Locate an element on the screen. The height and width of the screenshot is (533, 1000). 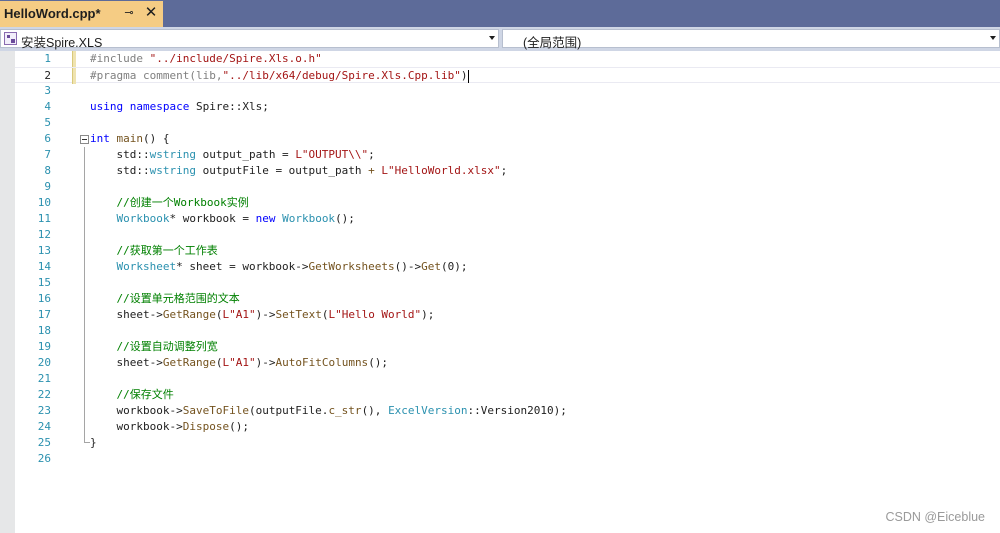
tab-title: HelloWord.cpp* is located at coordinates (52, 13).